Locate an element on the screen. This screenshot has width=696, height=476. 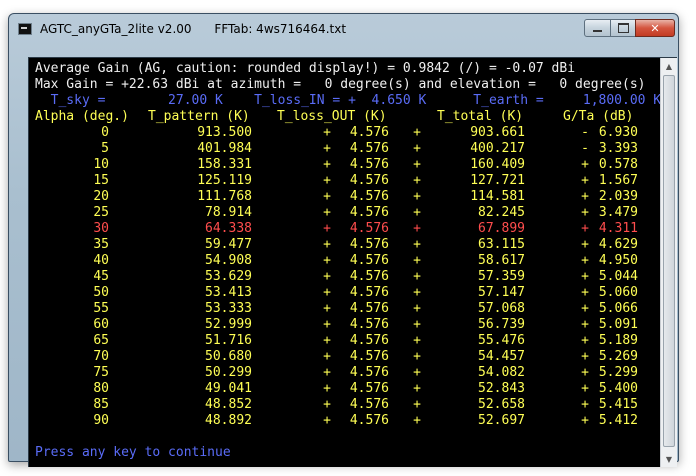
continue-prompt: Press any key to continue is located at coordinates (133, 452).